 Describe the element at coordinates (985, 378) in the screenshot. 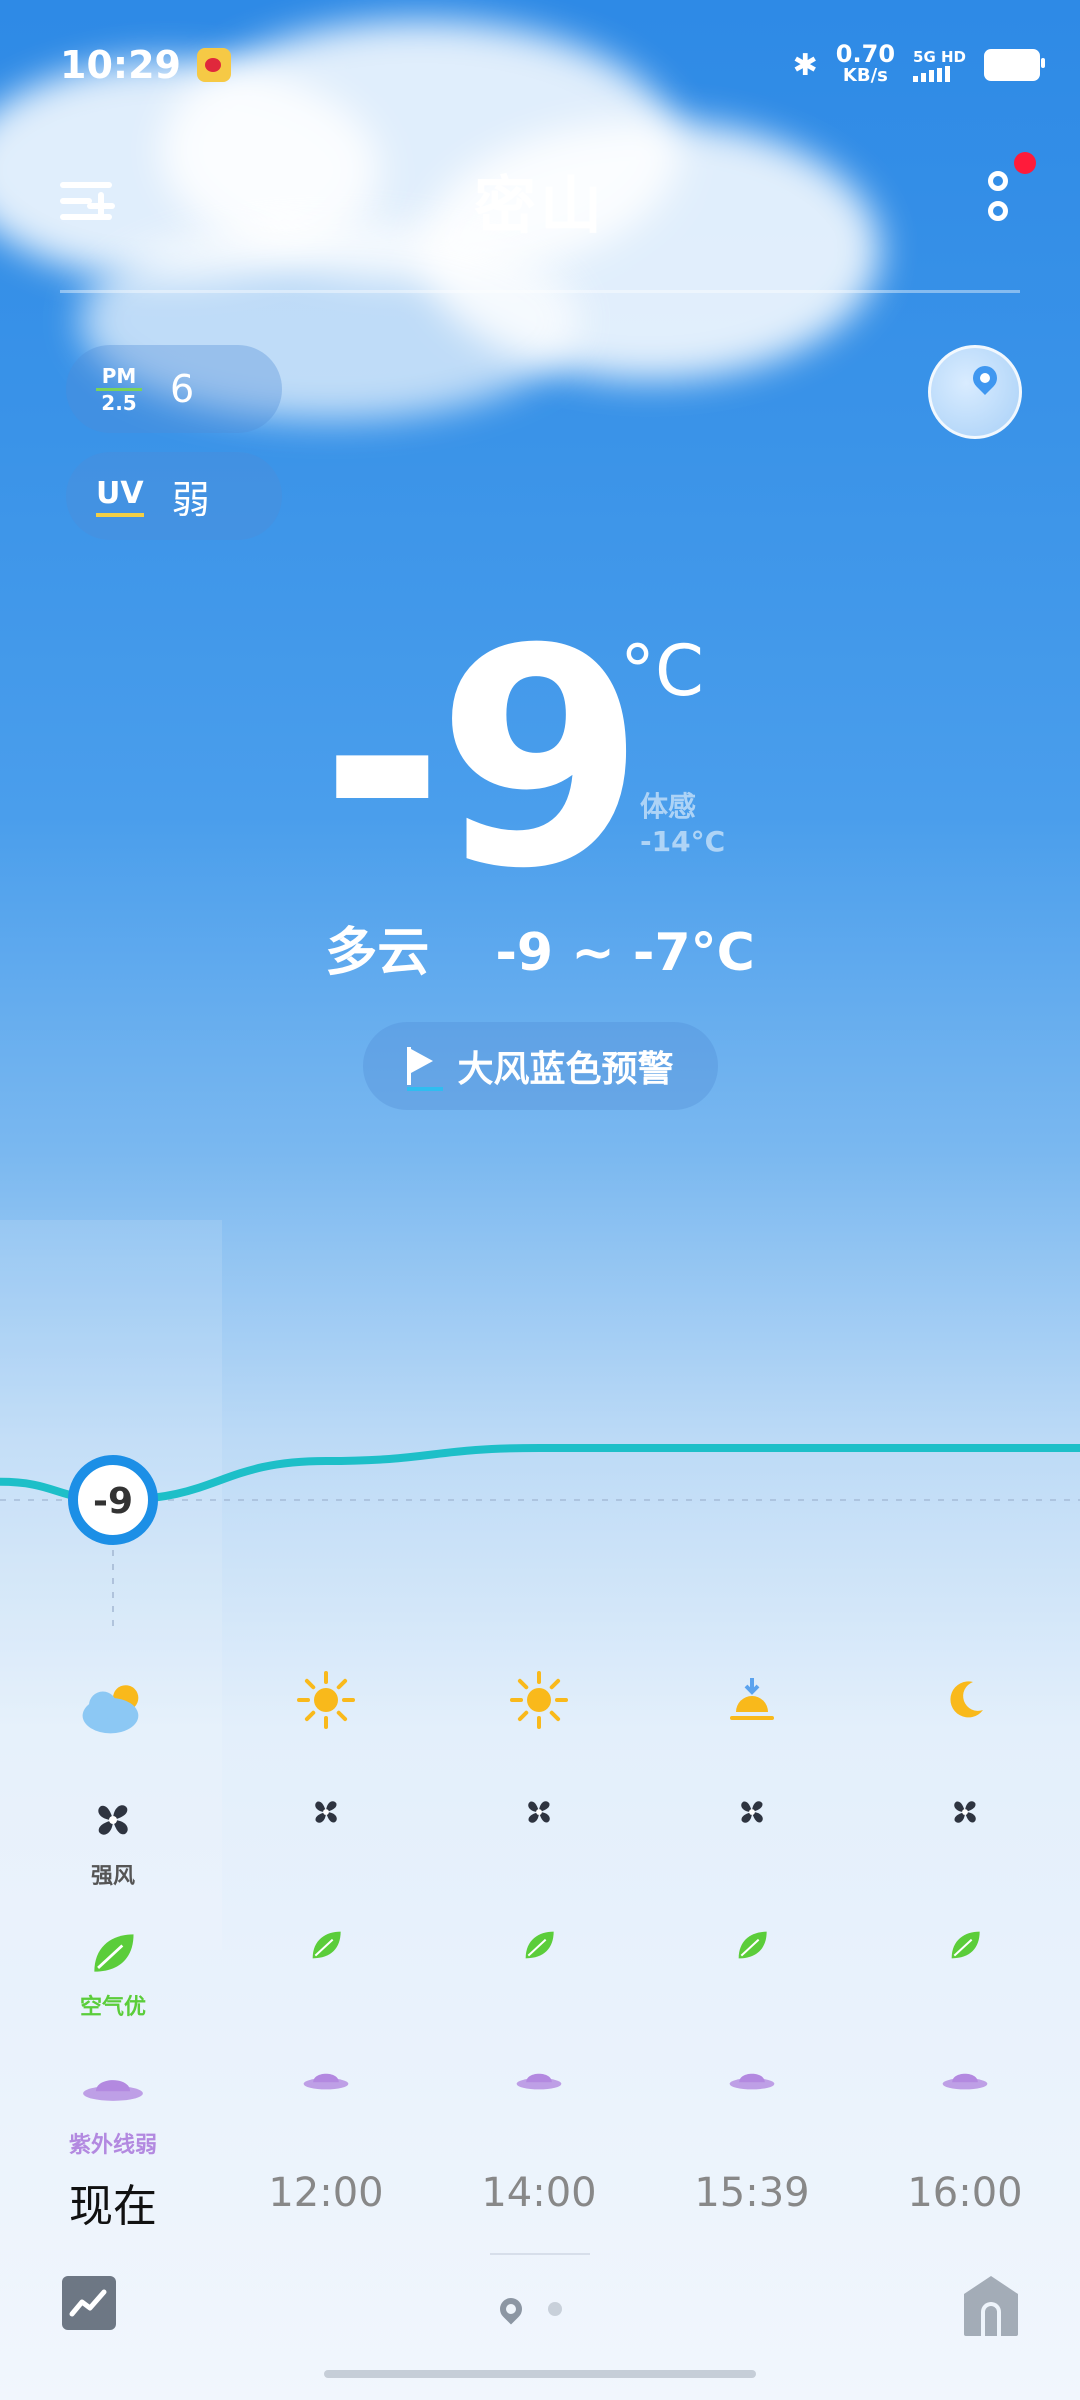

I see `location-pin-icon` at that location.